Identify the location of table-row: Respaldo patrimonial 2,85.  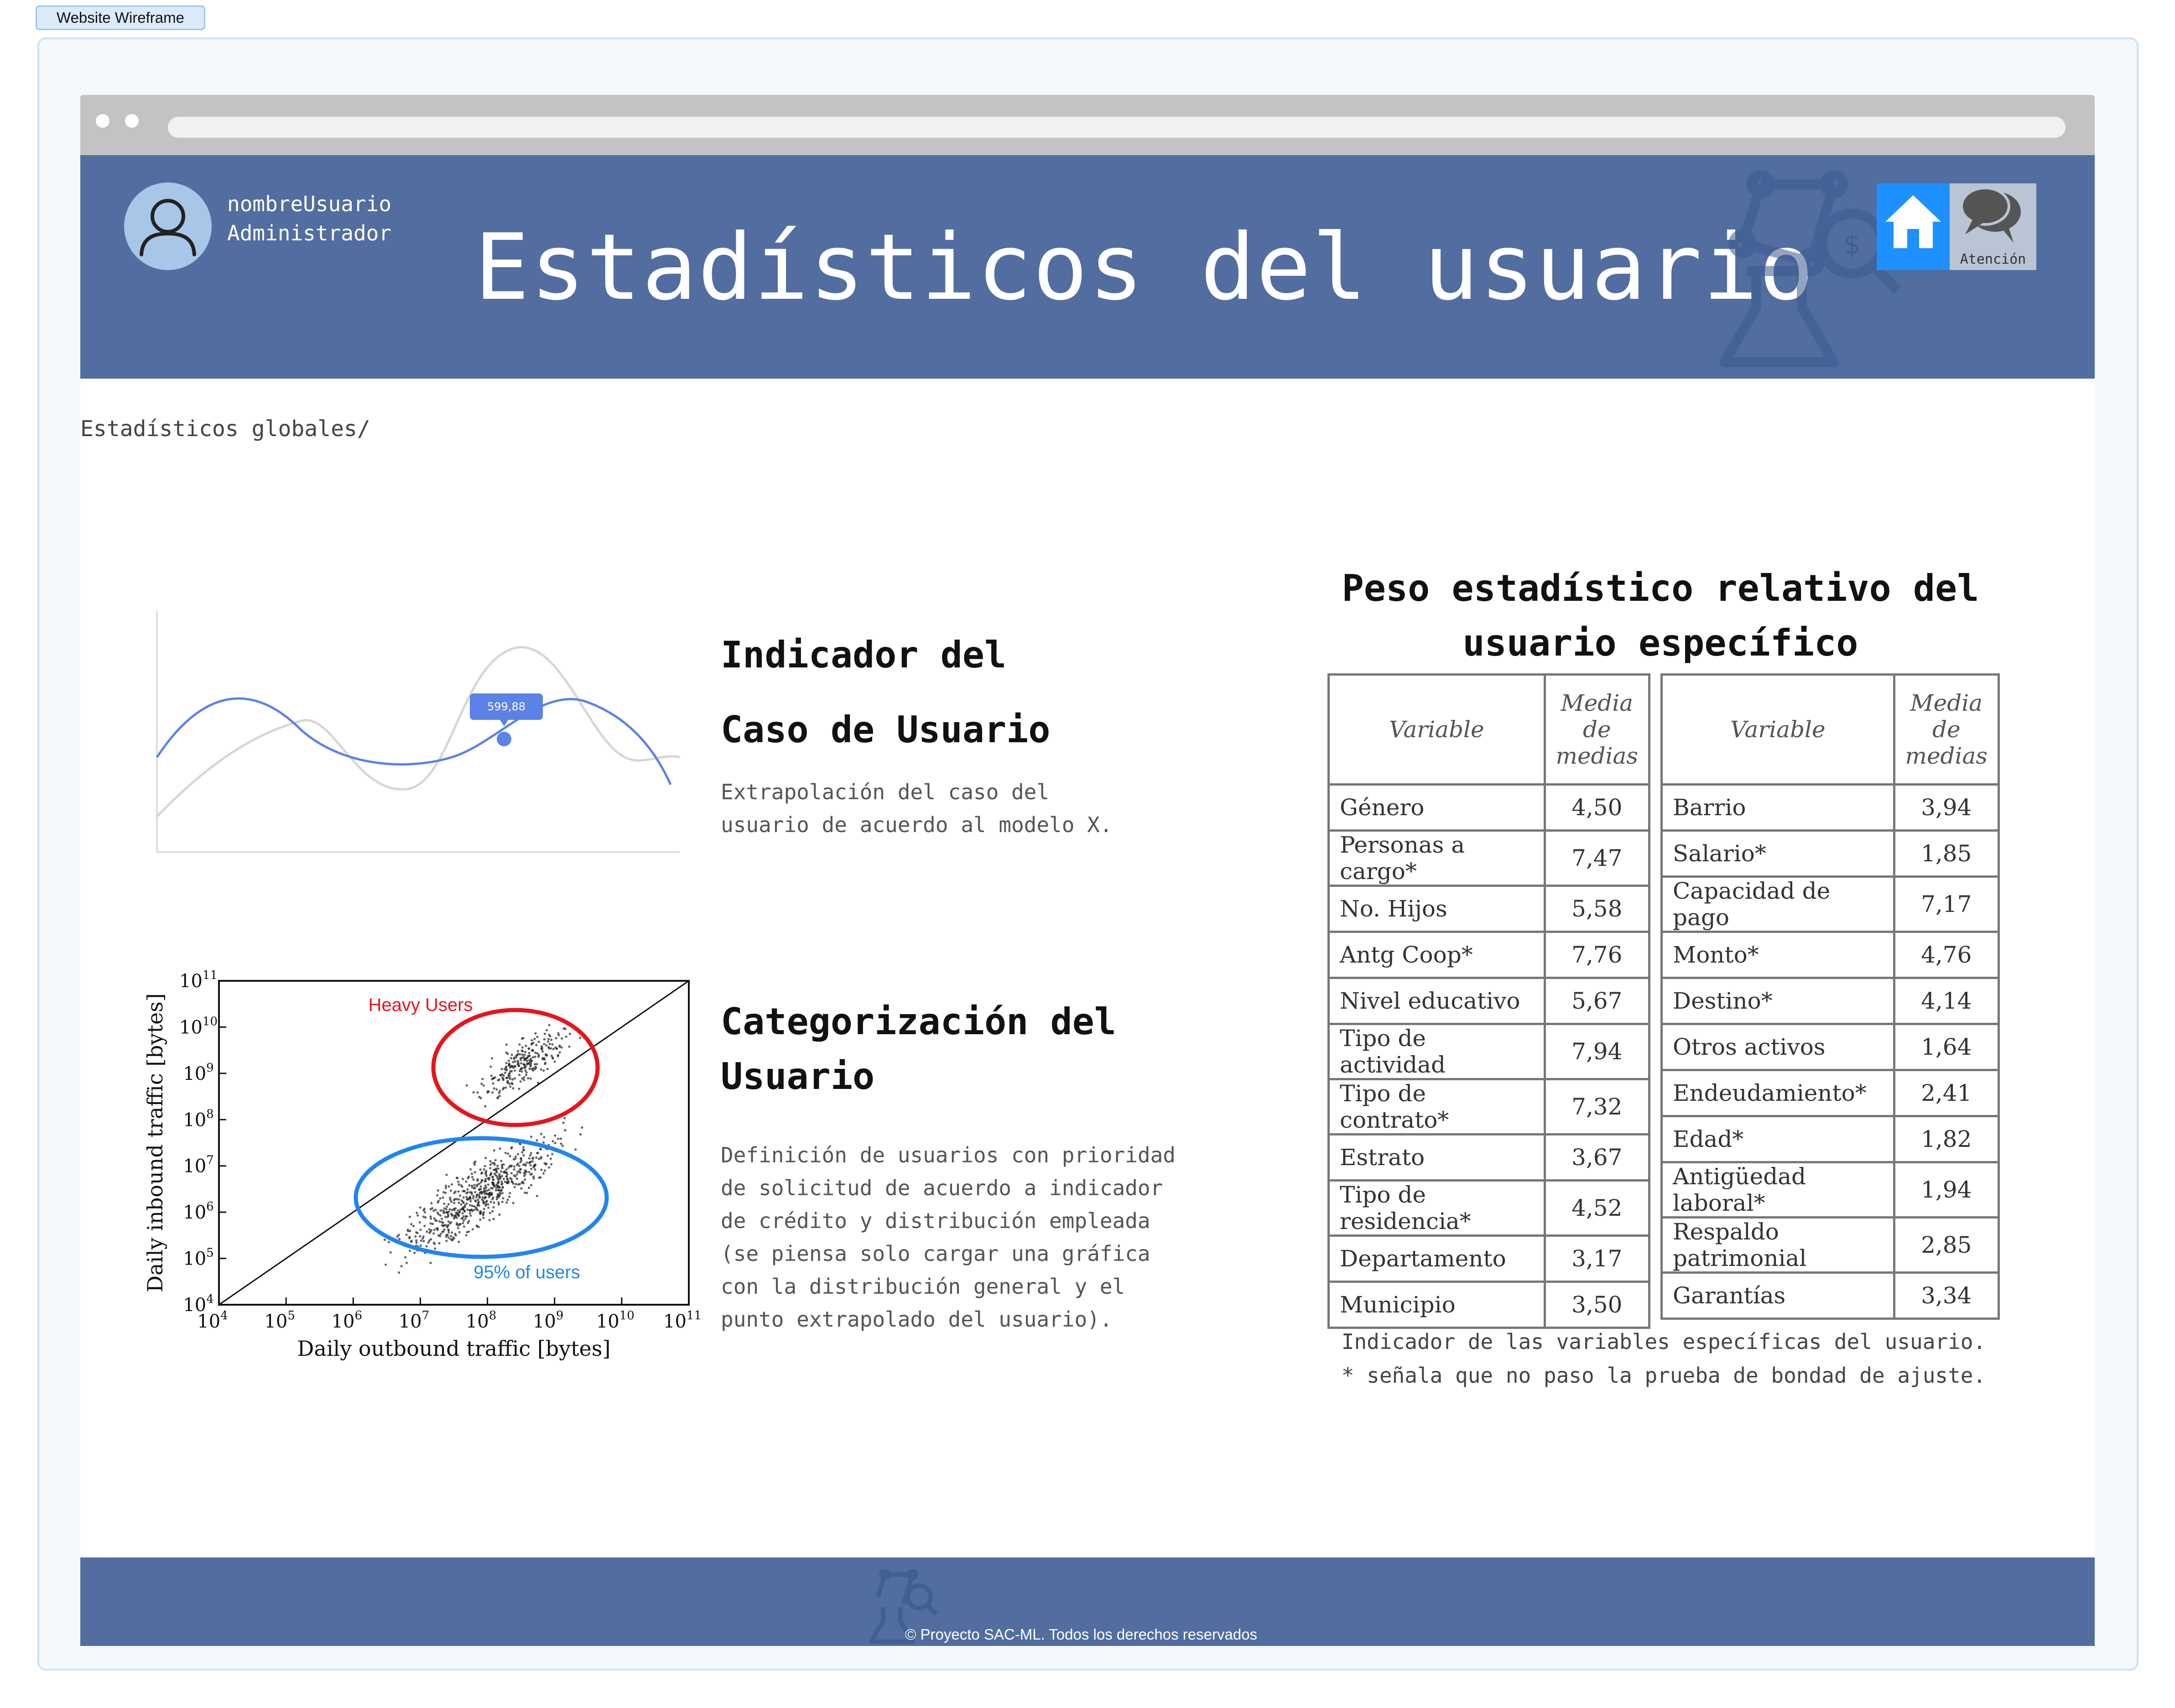
(1830, 1245).